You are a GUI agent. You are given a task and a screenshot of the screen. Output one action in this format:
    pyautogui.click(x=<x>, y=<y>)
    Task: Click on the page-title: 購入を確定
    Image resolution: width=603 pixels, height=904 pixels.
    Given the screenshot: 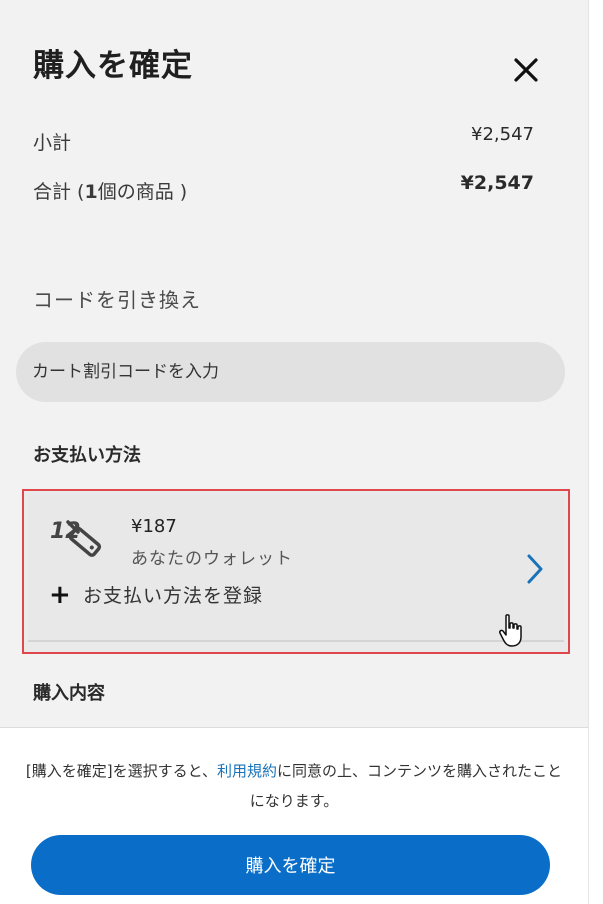 What is the action you would take?
    pyautogui.click(x=113, y=66)
    